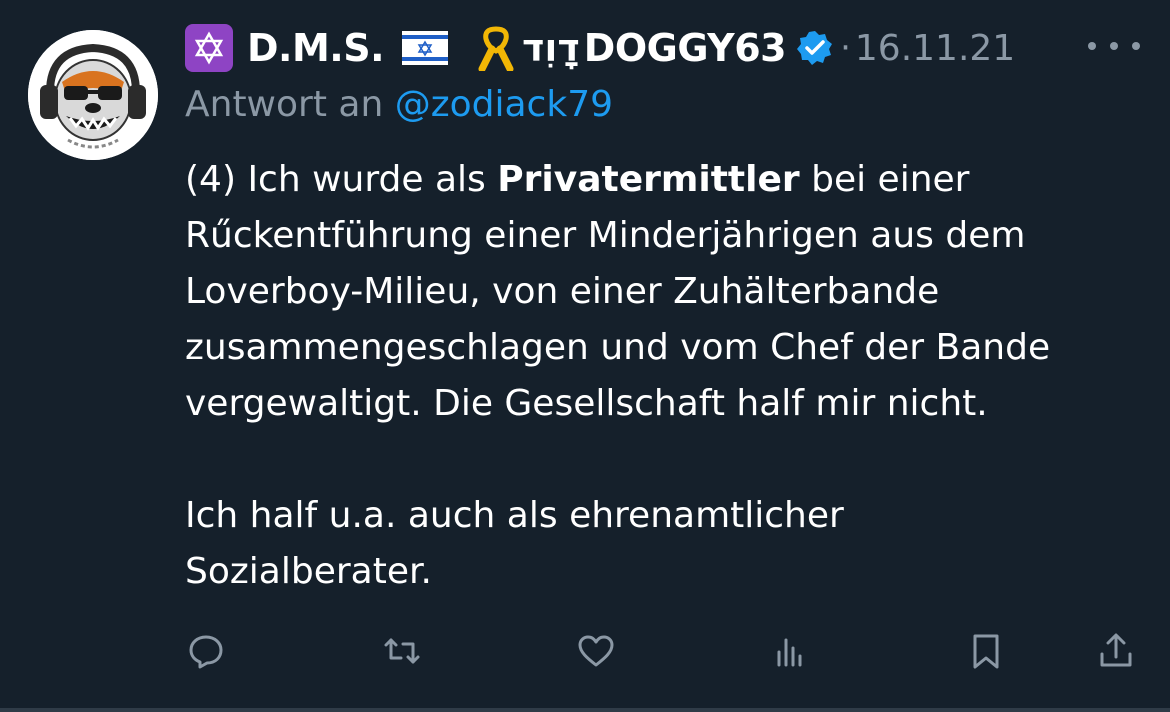 The height and width of the screenshot is (712, 1170). I want to click on share-icon, so click(1116, 651).